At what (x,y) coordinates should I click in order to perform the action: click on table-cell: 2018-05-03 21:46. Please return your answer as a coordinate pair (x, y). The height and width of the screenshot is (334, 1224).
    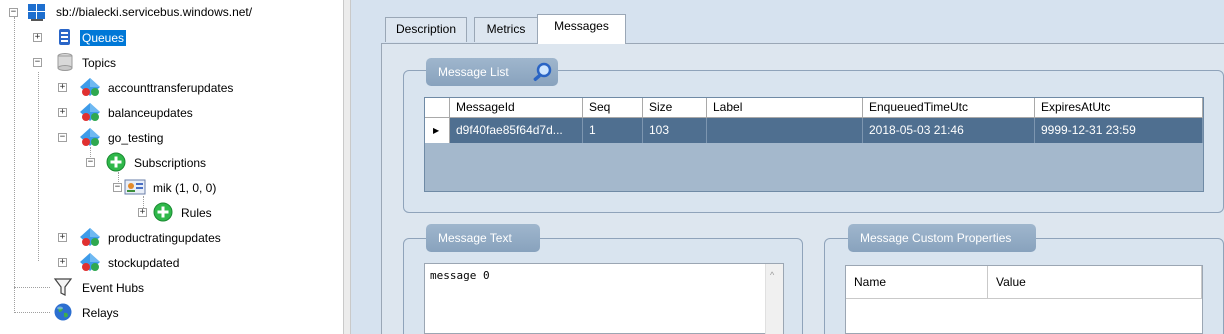
    Looking at the image, I should click on (949, 130).